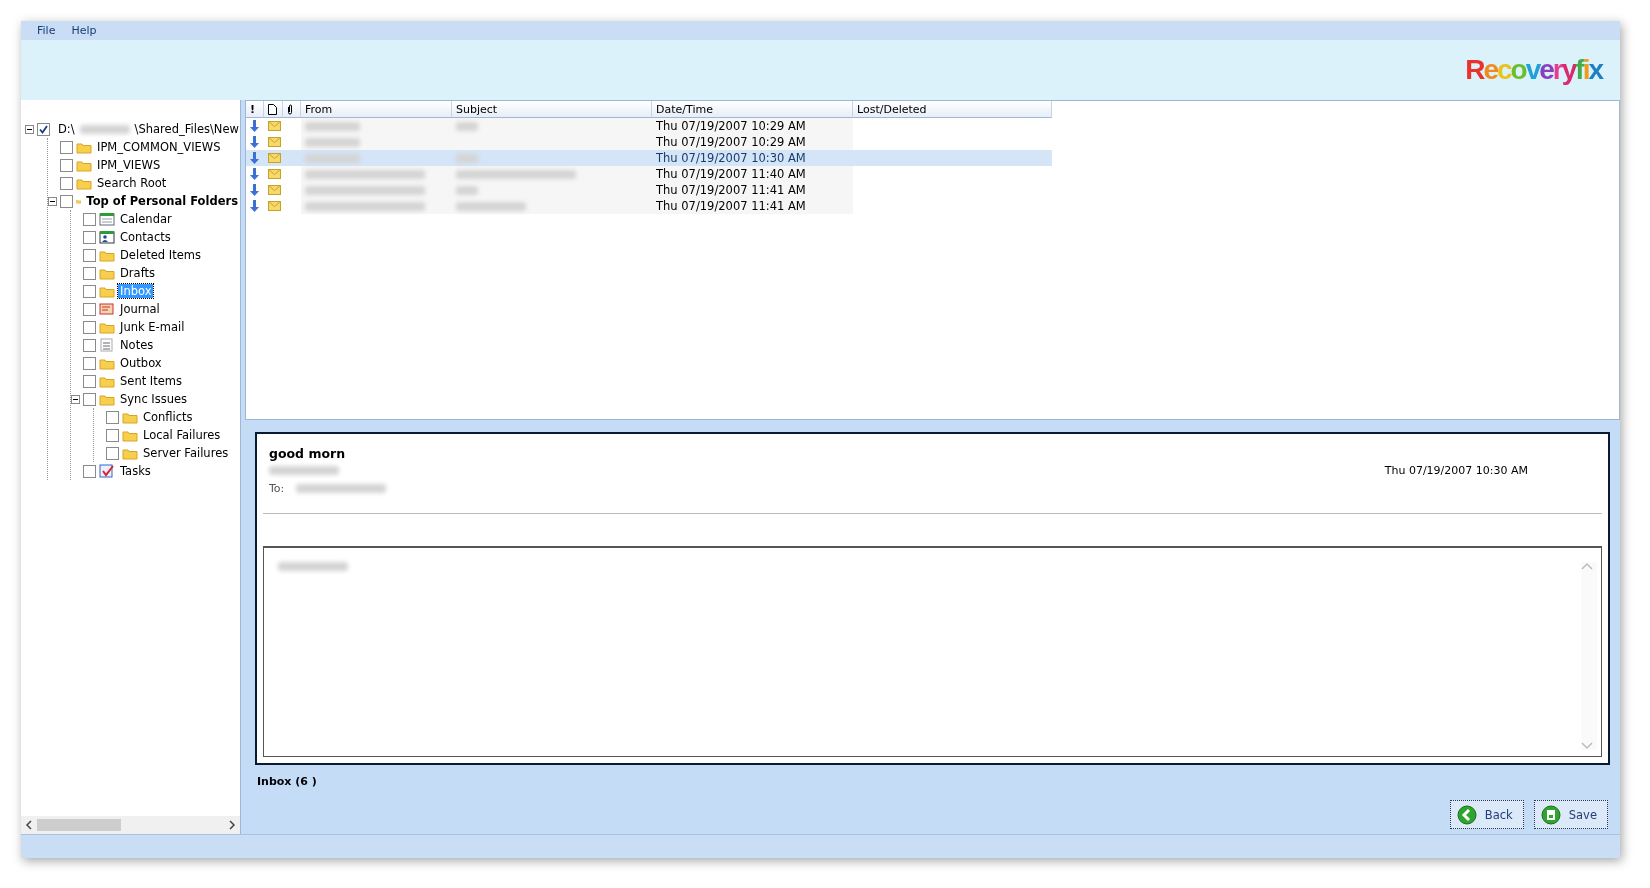  I want to click on scroll-left-icon, so click(29, 825).